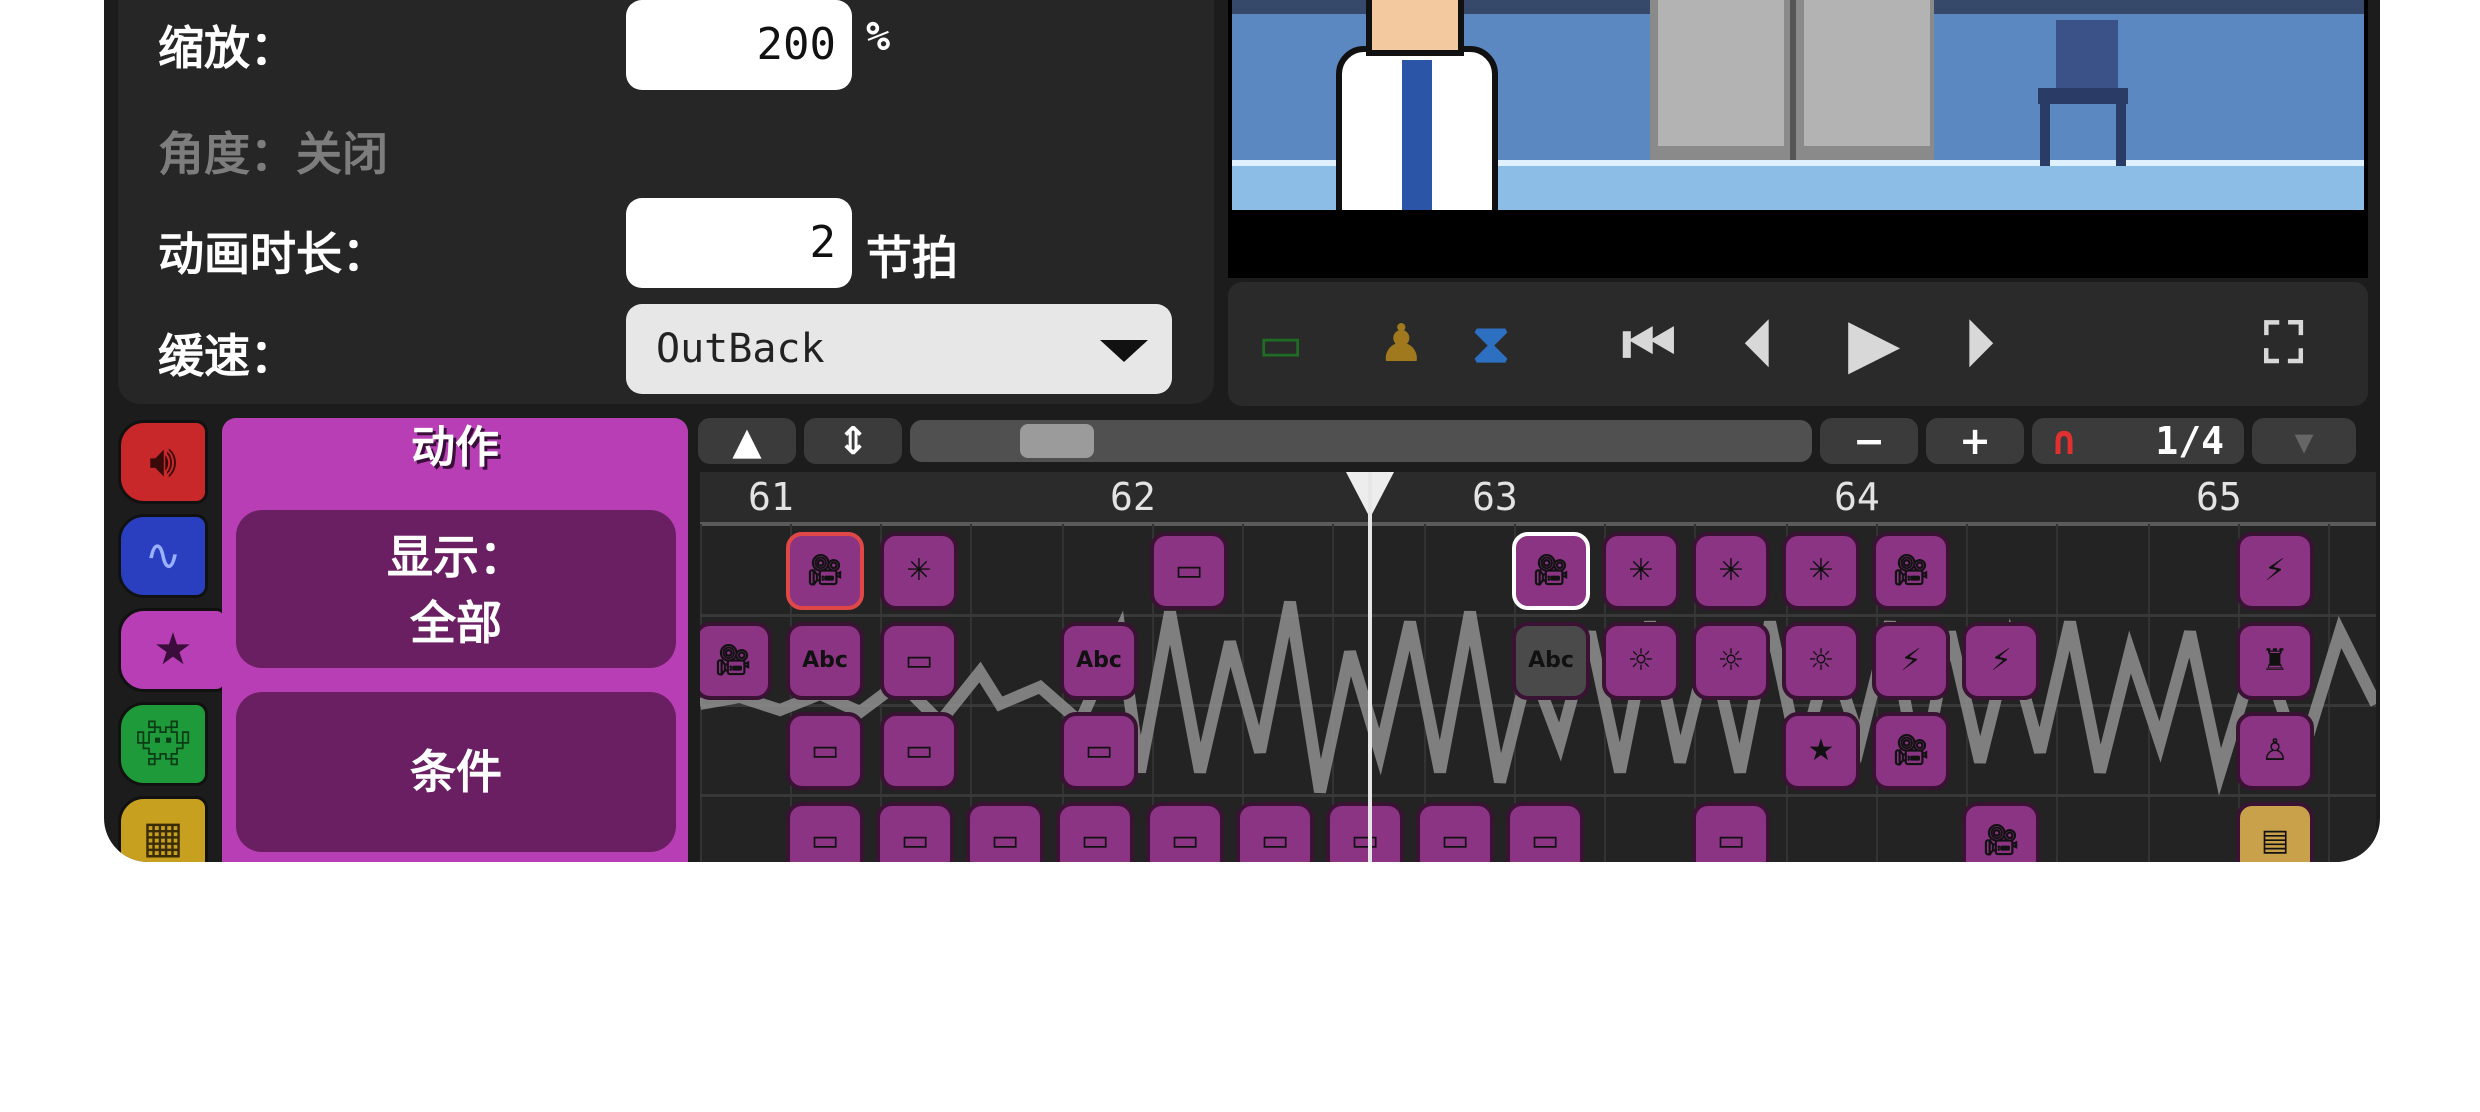  I want to click on ease-label: 缓速：, so click(227, 356).